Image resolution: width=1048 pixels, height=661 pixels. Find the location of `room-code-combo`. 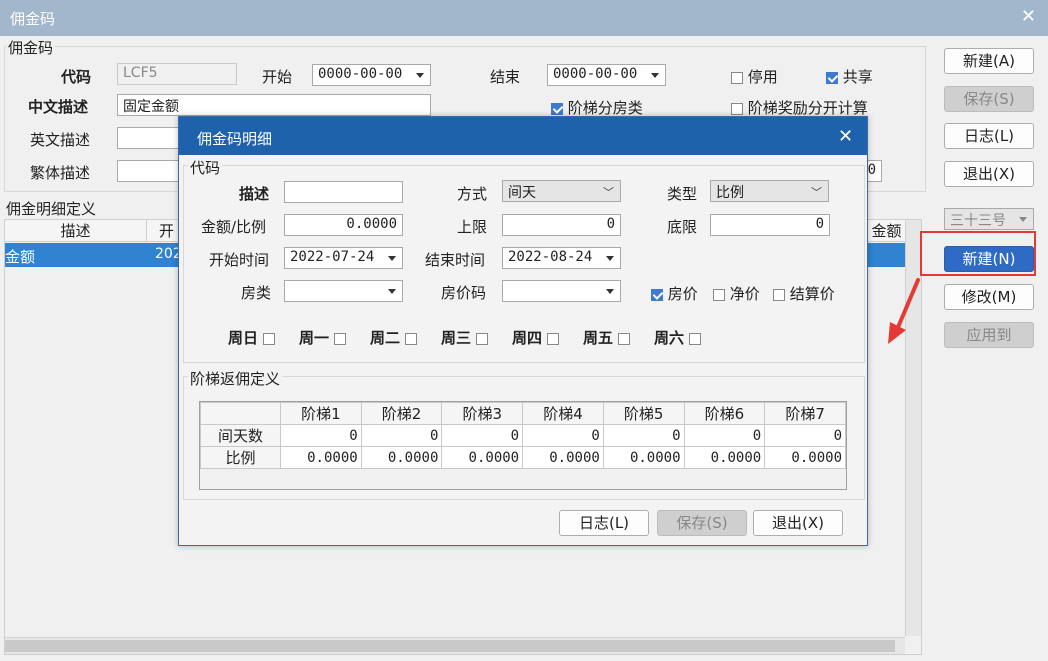

room-code-combo is located at coordinates (561, 291).